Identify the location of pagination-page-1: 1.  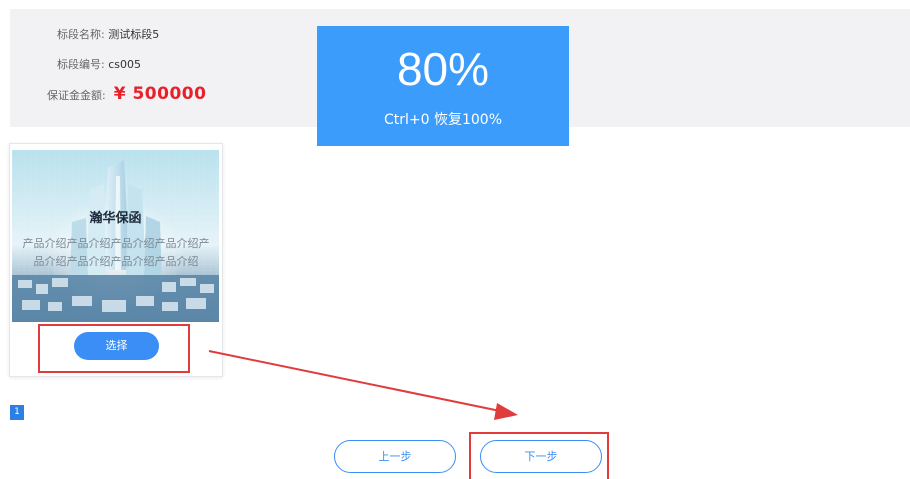
(17, 412).